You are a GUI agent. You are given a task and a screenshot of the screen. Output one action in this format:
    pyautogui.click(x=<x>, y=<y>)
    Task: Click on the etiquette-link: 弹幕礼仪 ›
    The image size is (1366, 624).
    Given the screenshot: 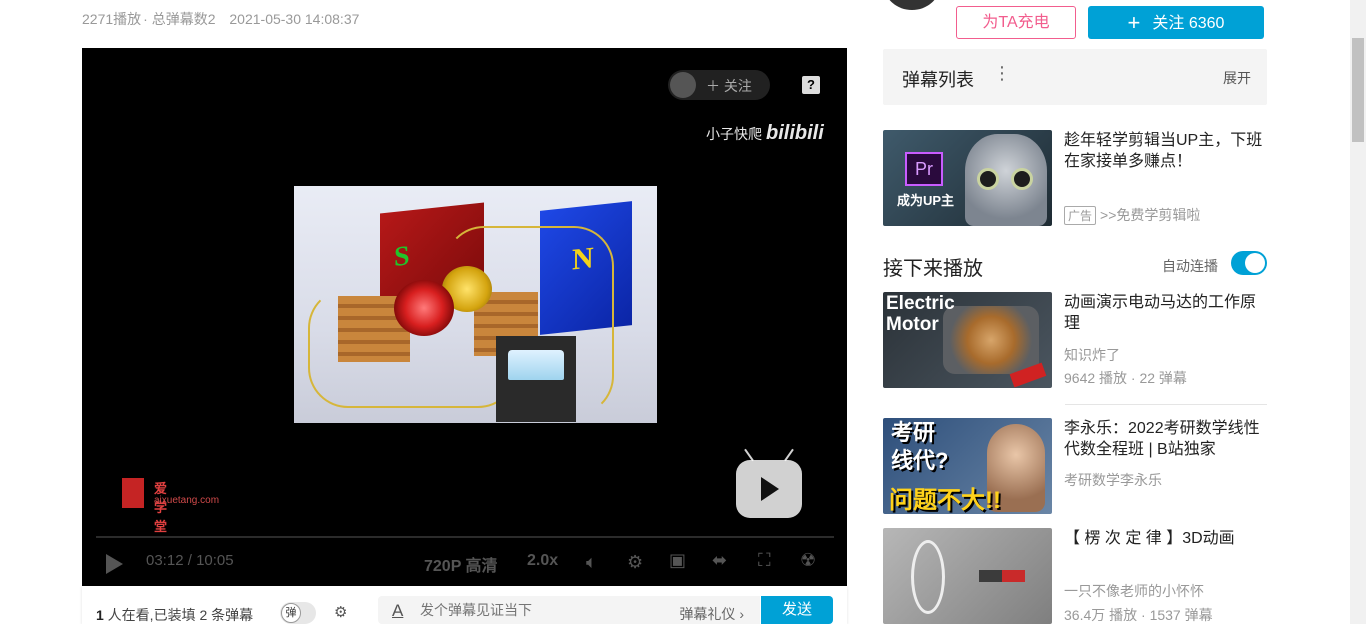 What is the action you would take?
    pyautogui.click(x=711, y=614)
    